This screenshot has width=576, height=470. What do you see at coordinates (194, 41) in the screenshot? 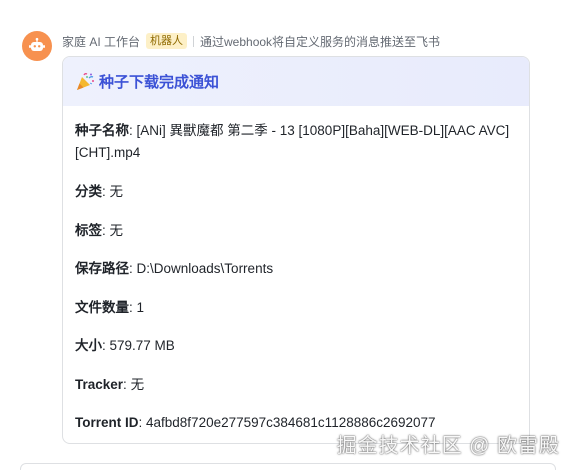
I see `header-divider` at bounding box center [194, 41].